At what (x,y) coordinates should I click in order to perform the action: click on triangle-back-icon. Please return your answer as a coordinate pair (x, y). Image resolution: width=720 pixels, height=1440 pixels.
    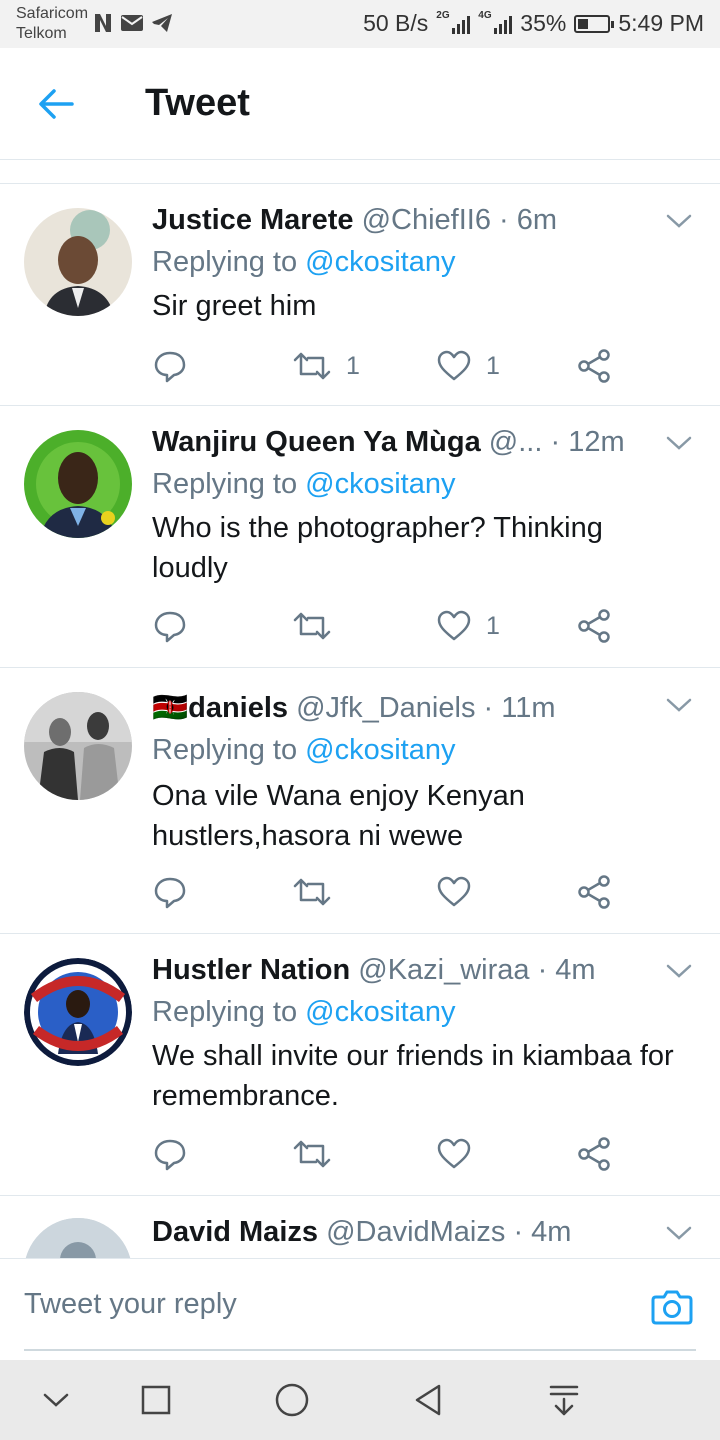
    Looking at the image, I should click on (428, 1400).